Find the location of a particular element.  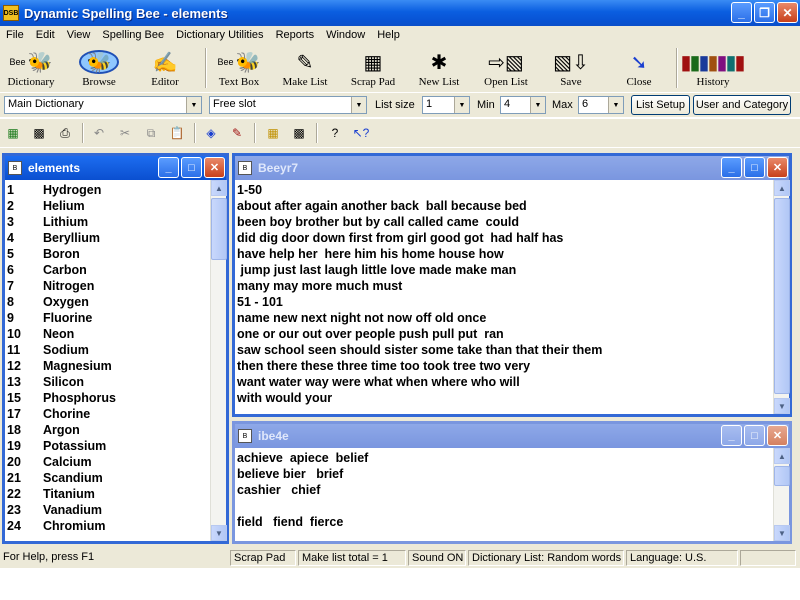

menu-window: Window is located at coordinates (345, 35).